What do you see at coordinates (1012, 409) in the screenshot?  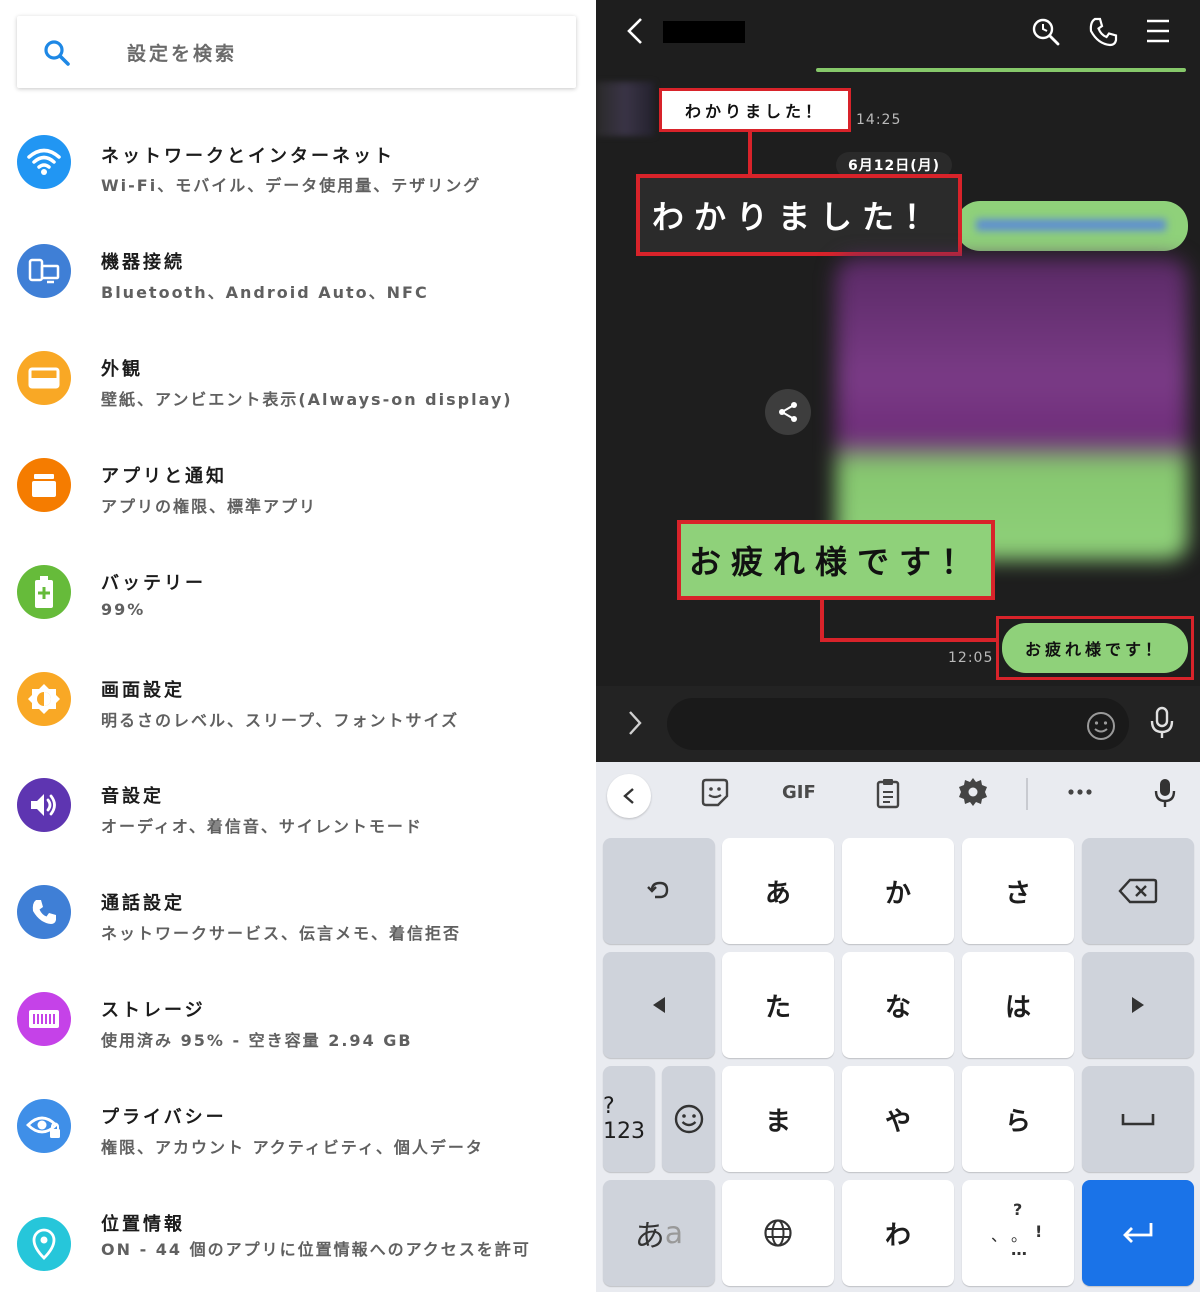 I see `blurred-media` at bounding box center [1012, 409].